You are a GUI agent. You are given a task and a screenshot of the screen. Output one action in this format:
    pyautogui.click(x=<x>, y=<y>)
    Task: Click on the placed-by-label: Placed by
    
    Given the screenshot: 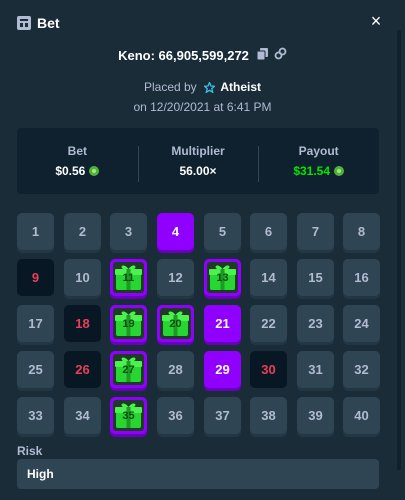 What is the action you would take?
    pyautogui.click(x=170, y=87)
    